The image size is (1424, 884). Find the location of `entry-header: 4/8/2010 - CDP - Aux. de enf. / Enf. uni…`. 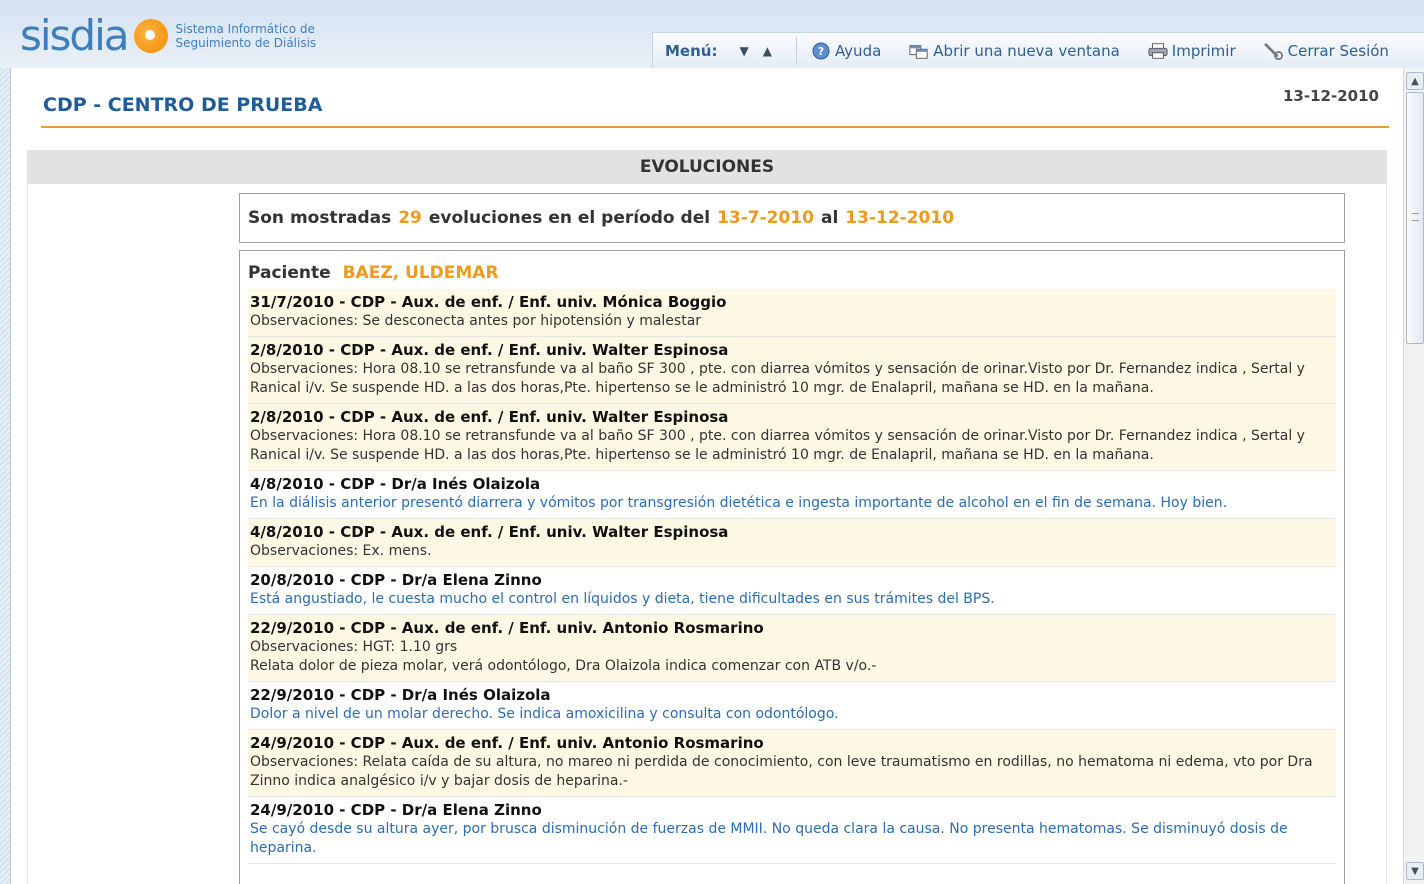

entry-header: 4/8/2010 - CDP - Aux. de enf. / Enf. uni… is located at coordinates (489, 532).